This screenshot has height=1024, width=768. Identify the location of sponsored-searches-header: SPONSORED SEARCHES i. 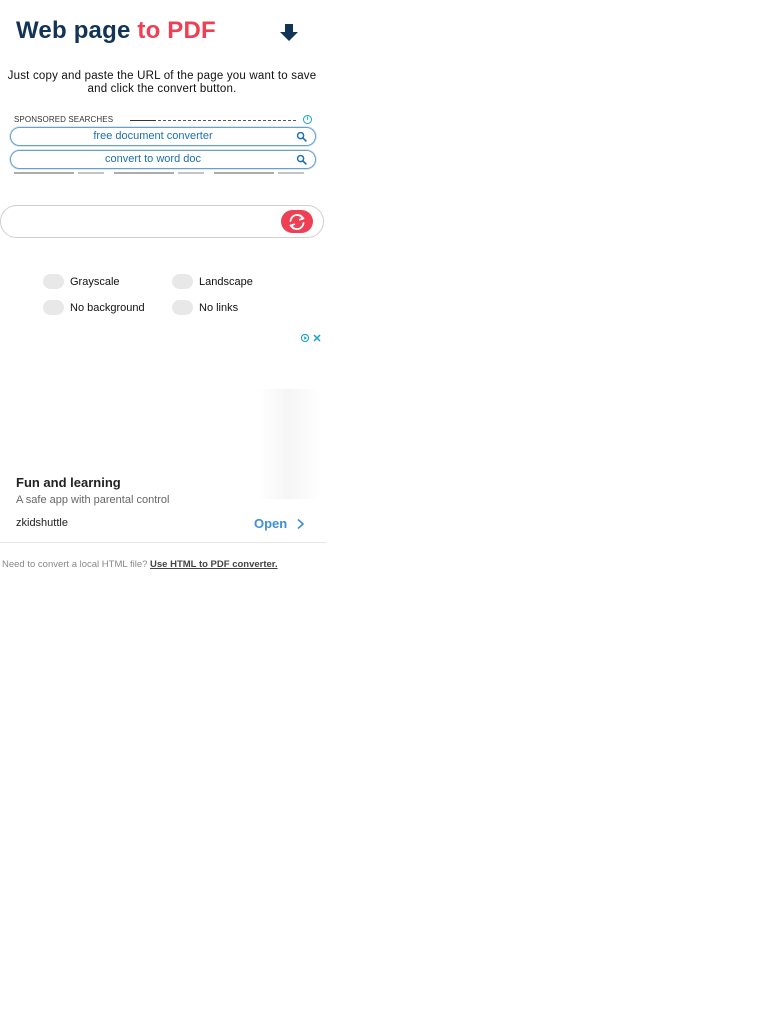
(163, 120).